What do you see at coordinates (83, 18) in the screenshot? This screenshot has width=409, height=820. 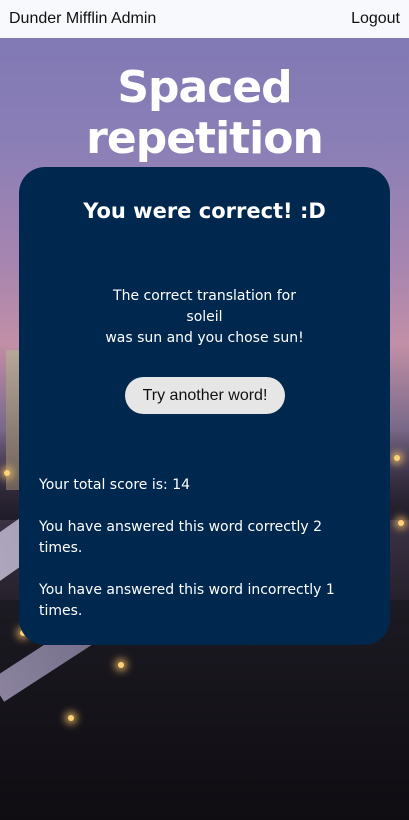 I see `app-name: Dunder Mifflin Admin` at bounding box center [83, 18].